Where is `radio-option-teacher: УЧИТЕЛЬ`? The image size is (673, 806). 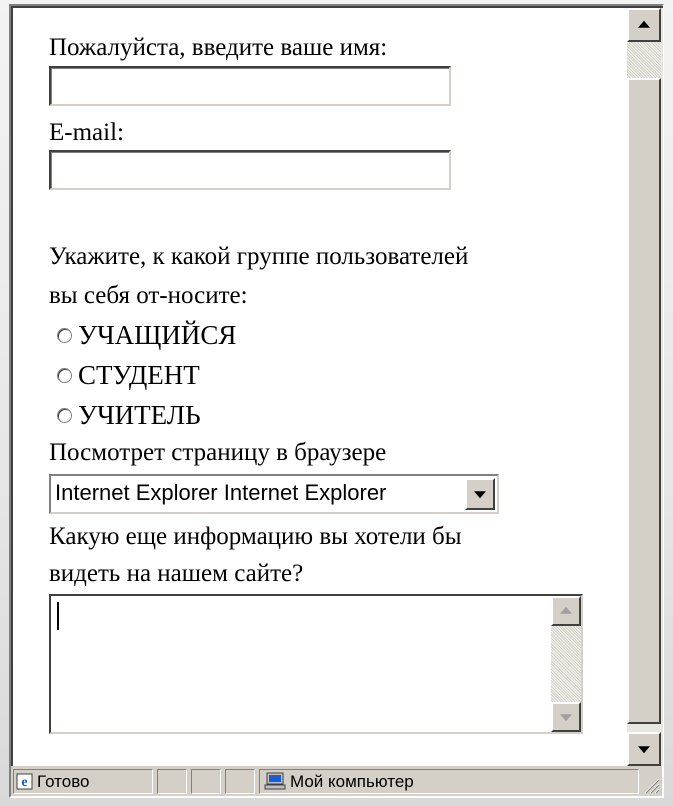 radio-option-teacher: УЧИТЕЛЬ is located at coordinates (129, 415).